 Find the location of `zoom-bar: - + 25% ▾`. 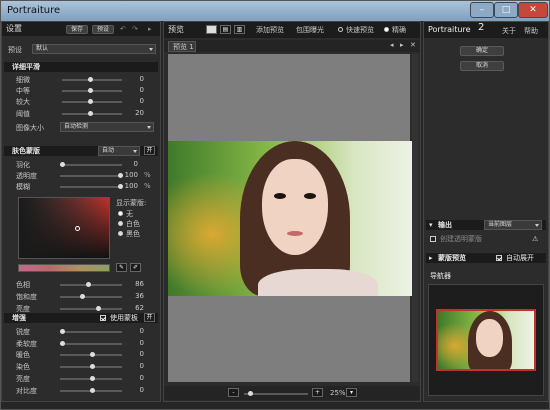

zoom-bar: - + 25% ▾ is located at coordinates (292, 393).